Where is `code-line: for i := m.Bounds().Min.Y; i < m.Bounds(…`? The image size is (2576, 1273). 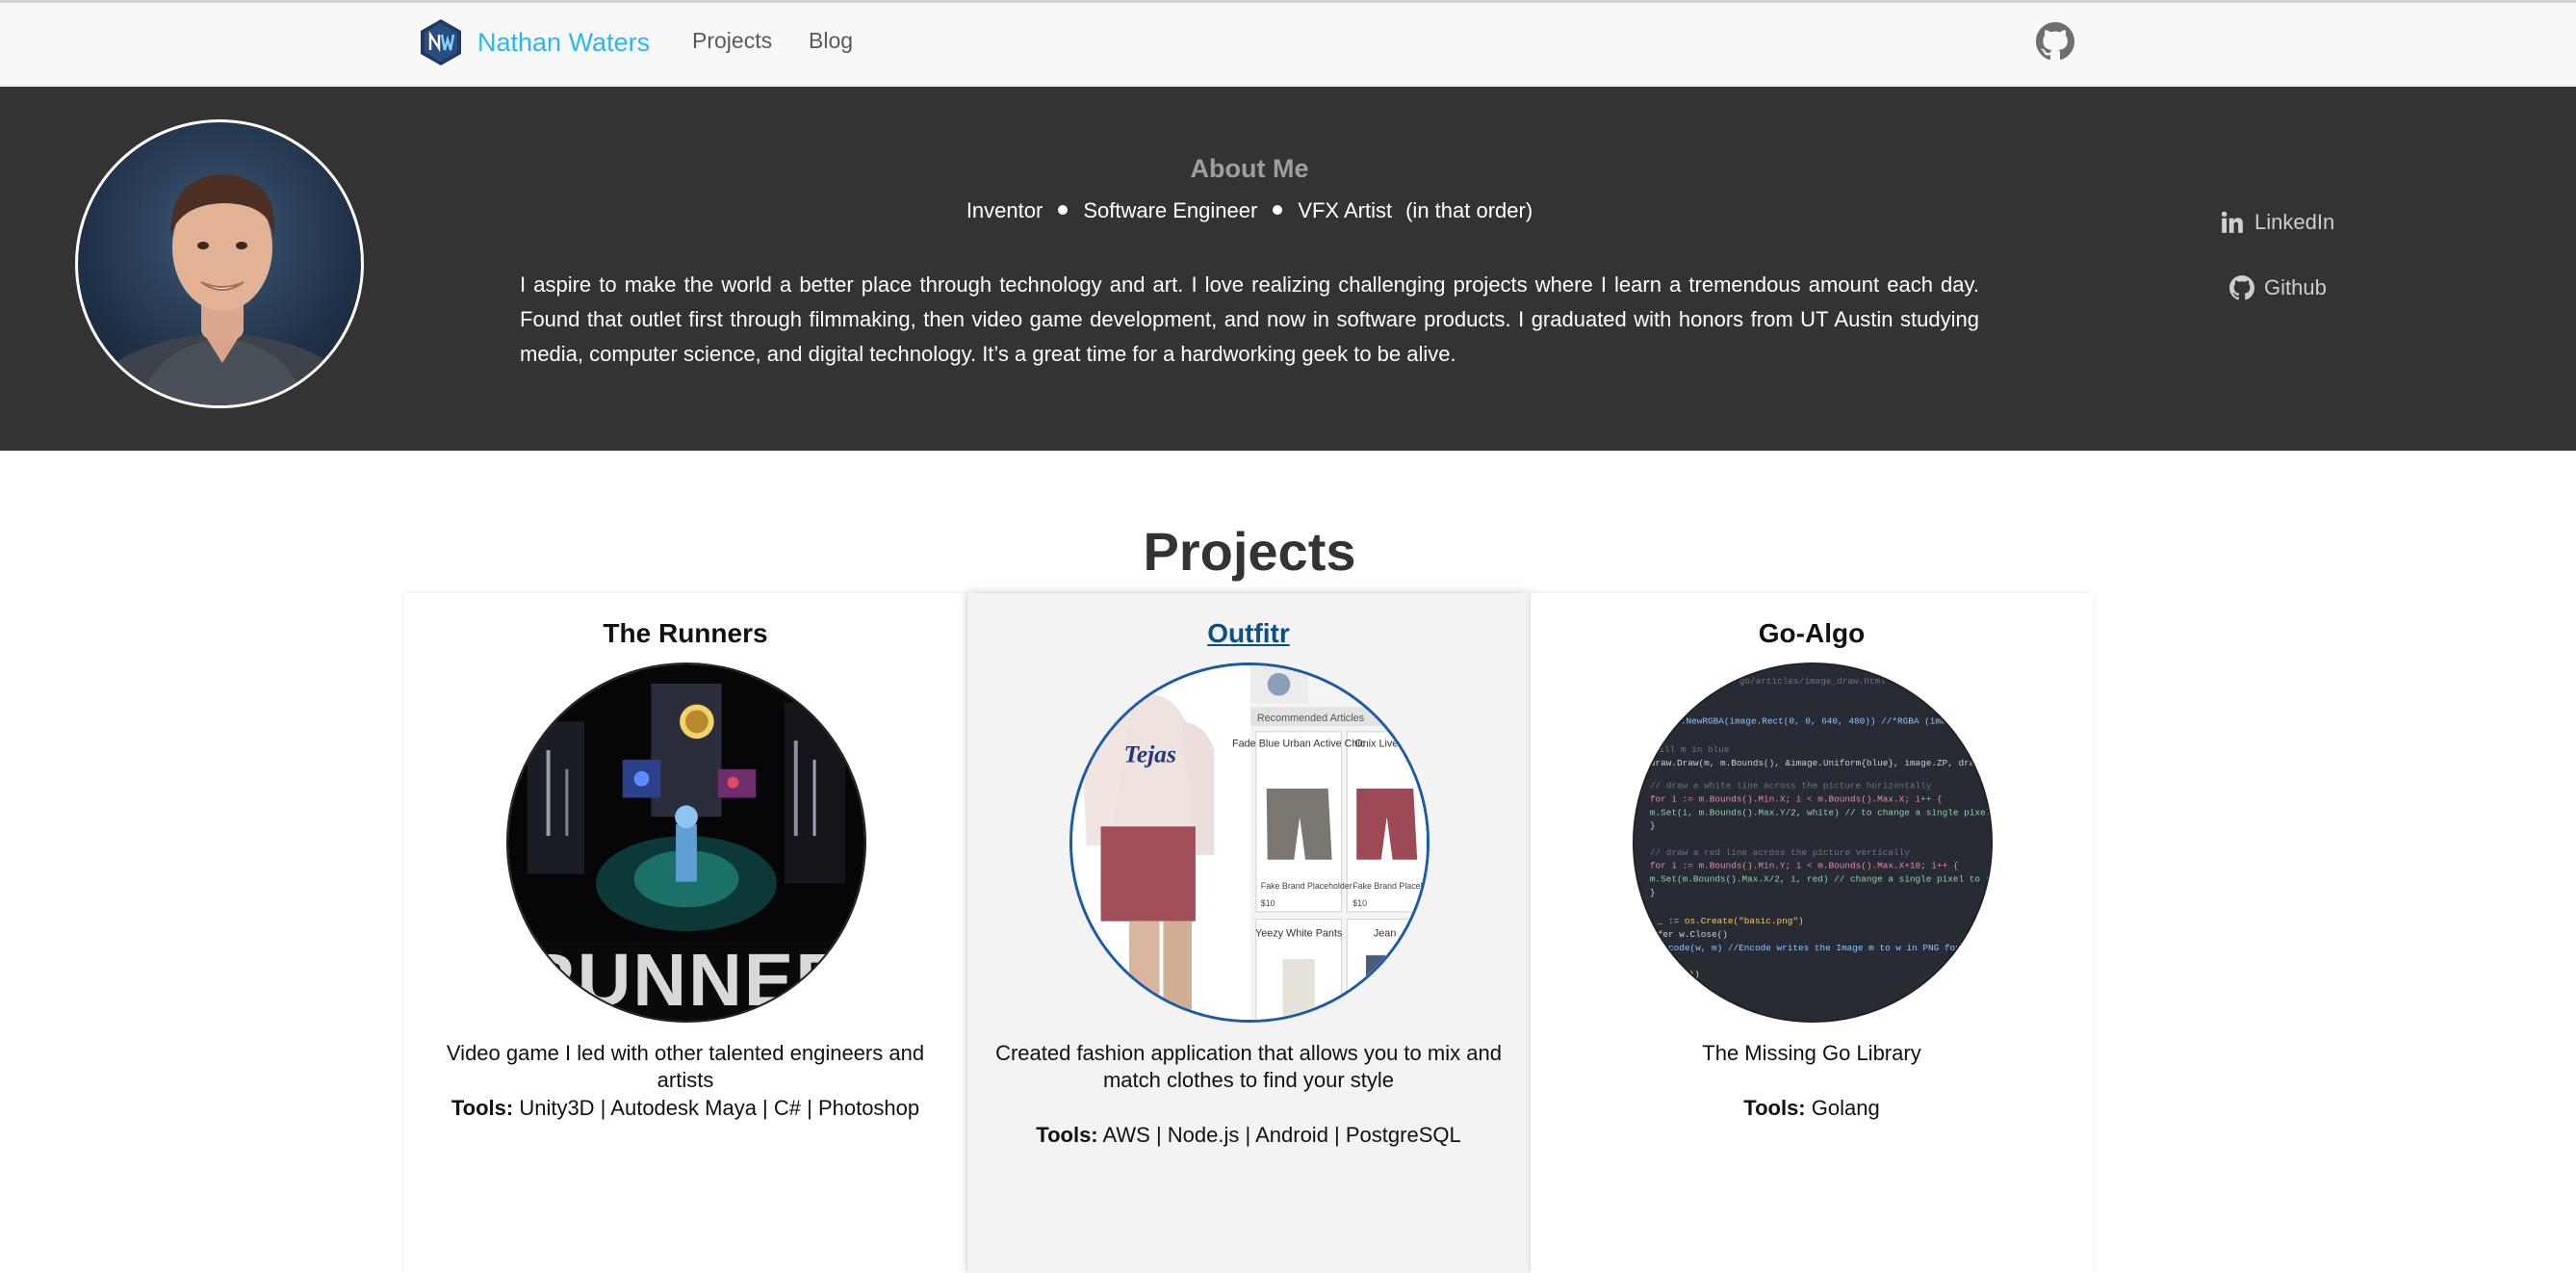
code-line: for i := m.Bounds().Min.Y; i < m.Bounds(… is located at coordinates (1804, 866).